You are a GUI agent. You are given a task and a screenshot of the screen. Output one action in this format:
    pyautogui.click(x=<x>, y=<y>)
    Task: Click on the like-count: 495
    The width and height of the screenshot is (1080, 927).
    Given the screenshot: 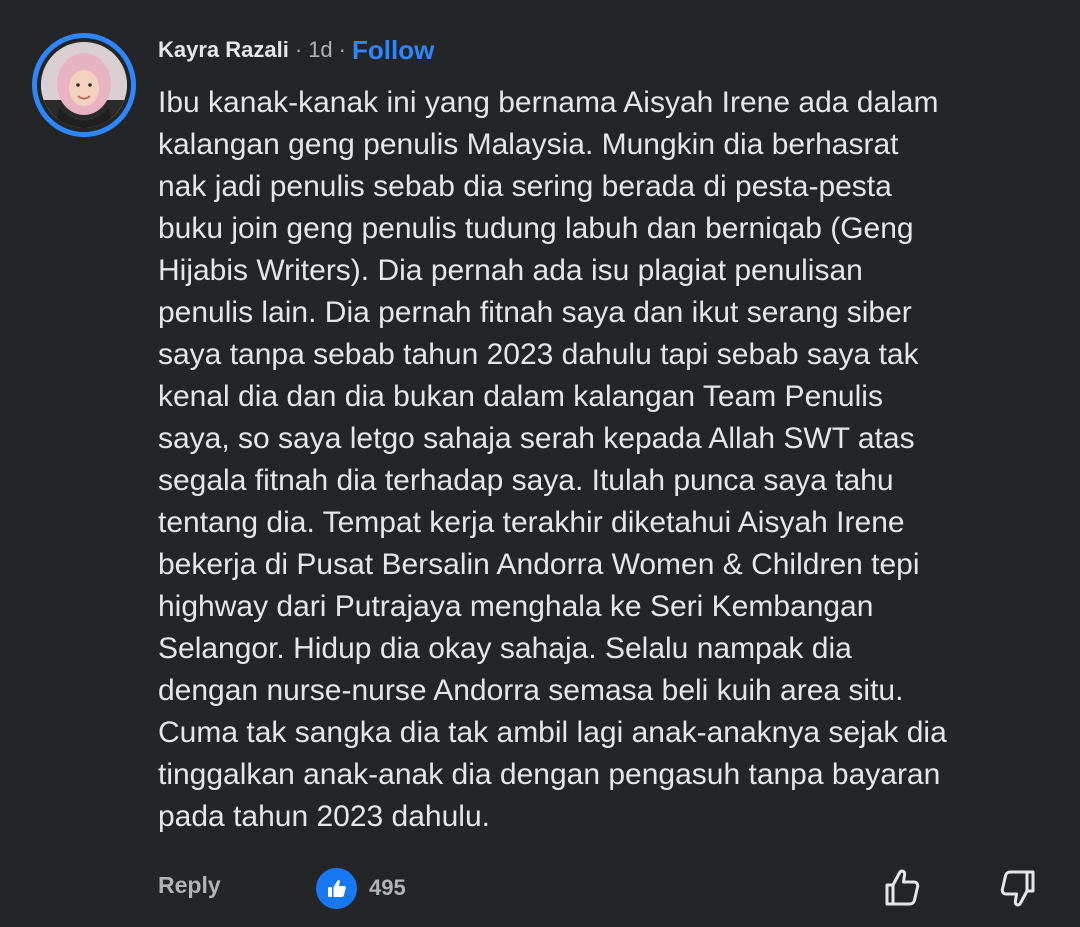 What is the action you would take?
    pyautogui.click(x=387, y=888)
    